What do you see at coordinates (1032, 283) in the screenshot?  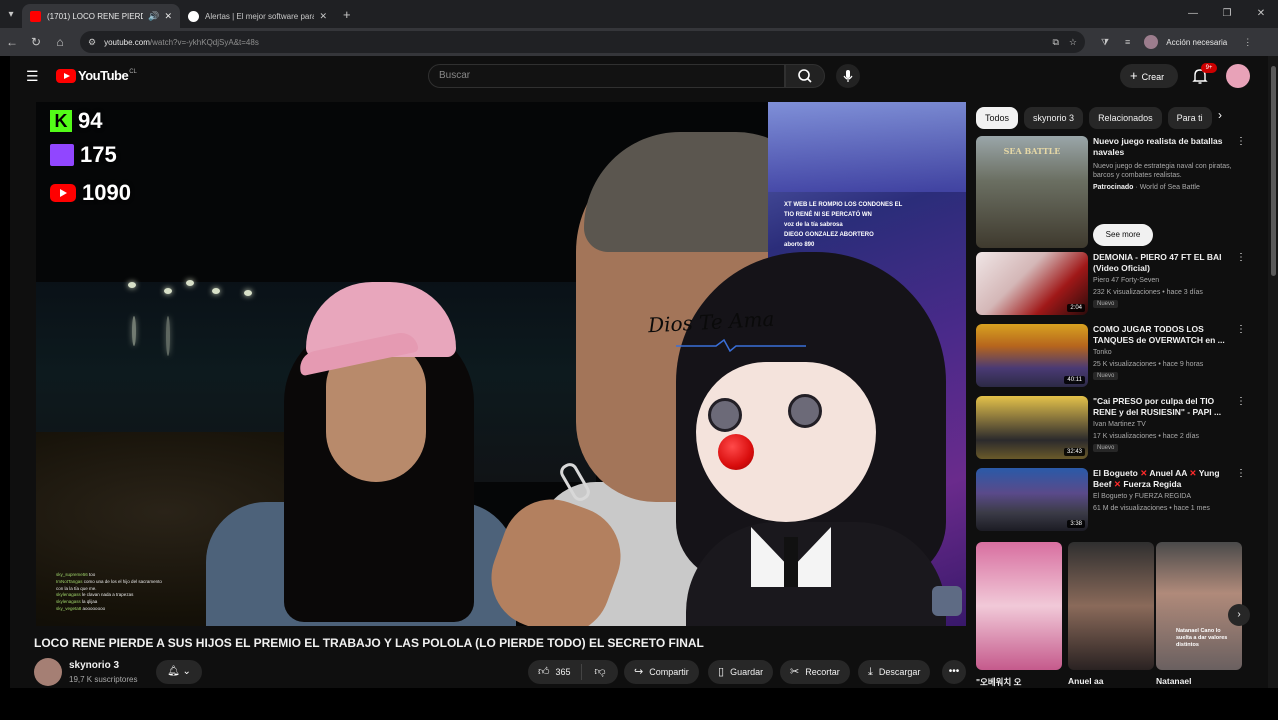 I see `video-thumbnail: 2:04` at bounding box center [1032, 283].